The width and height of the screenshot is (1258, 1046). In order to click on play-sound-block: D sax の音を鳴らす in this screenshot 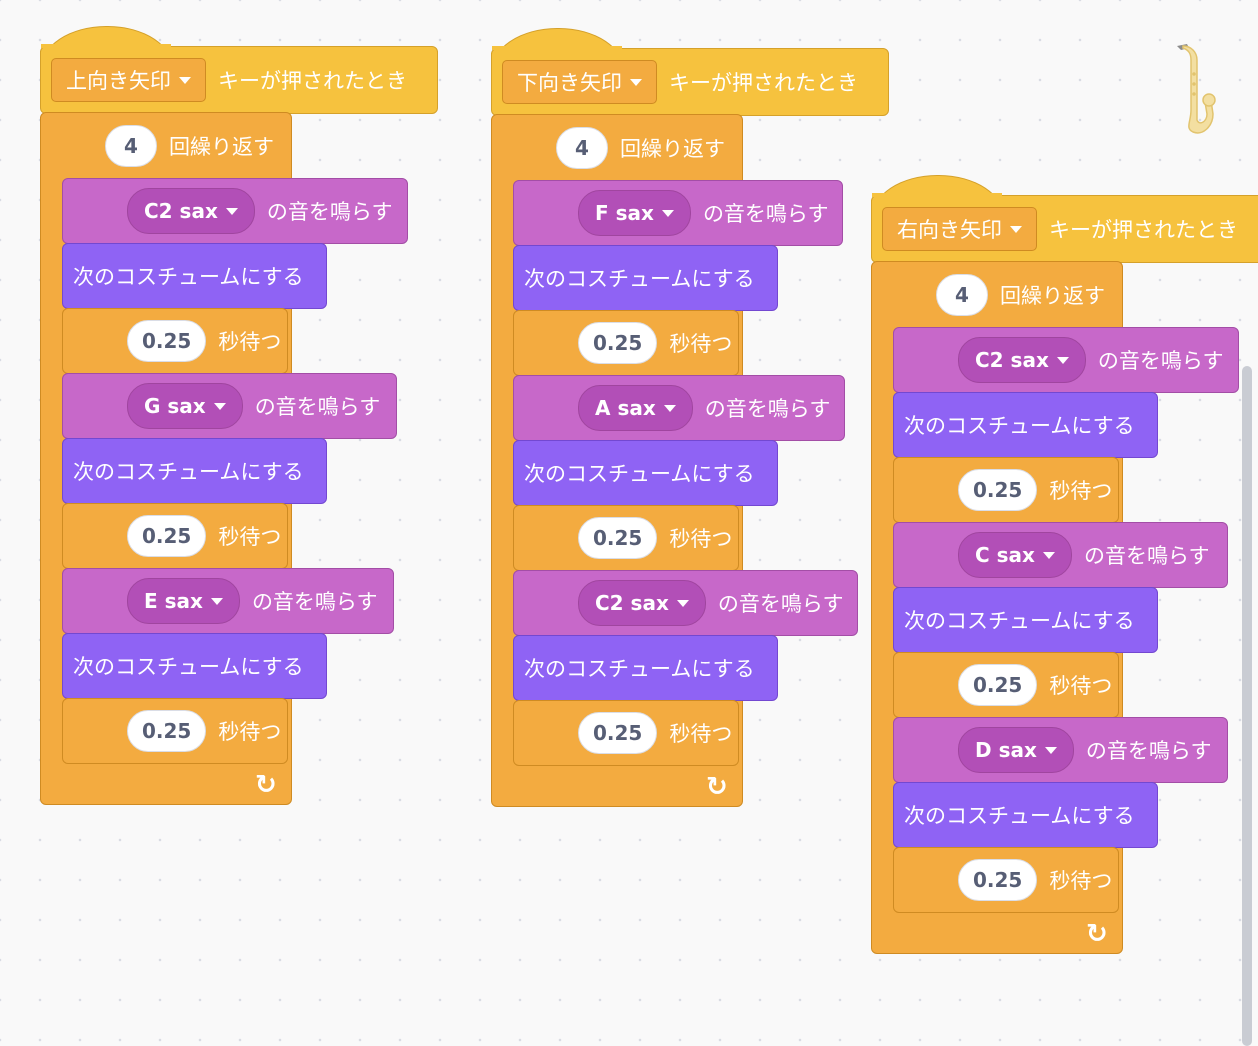, I will do `click(1060, 750)`.